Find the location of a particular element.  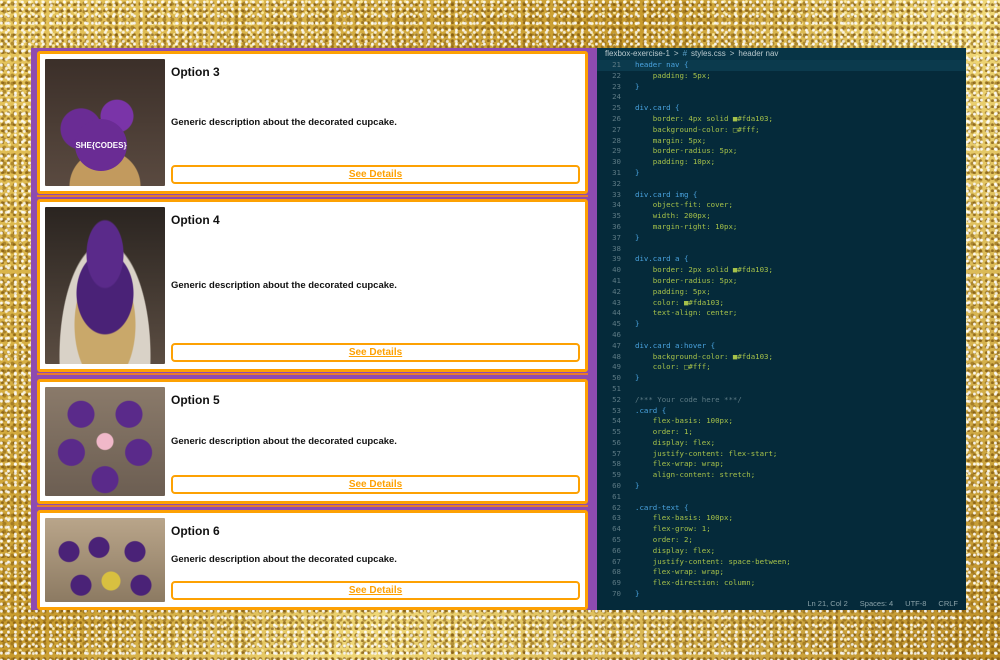

code-line: 61 is located at coordinates (781, 497).